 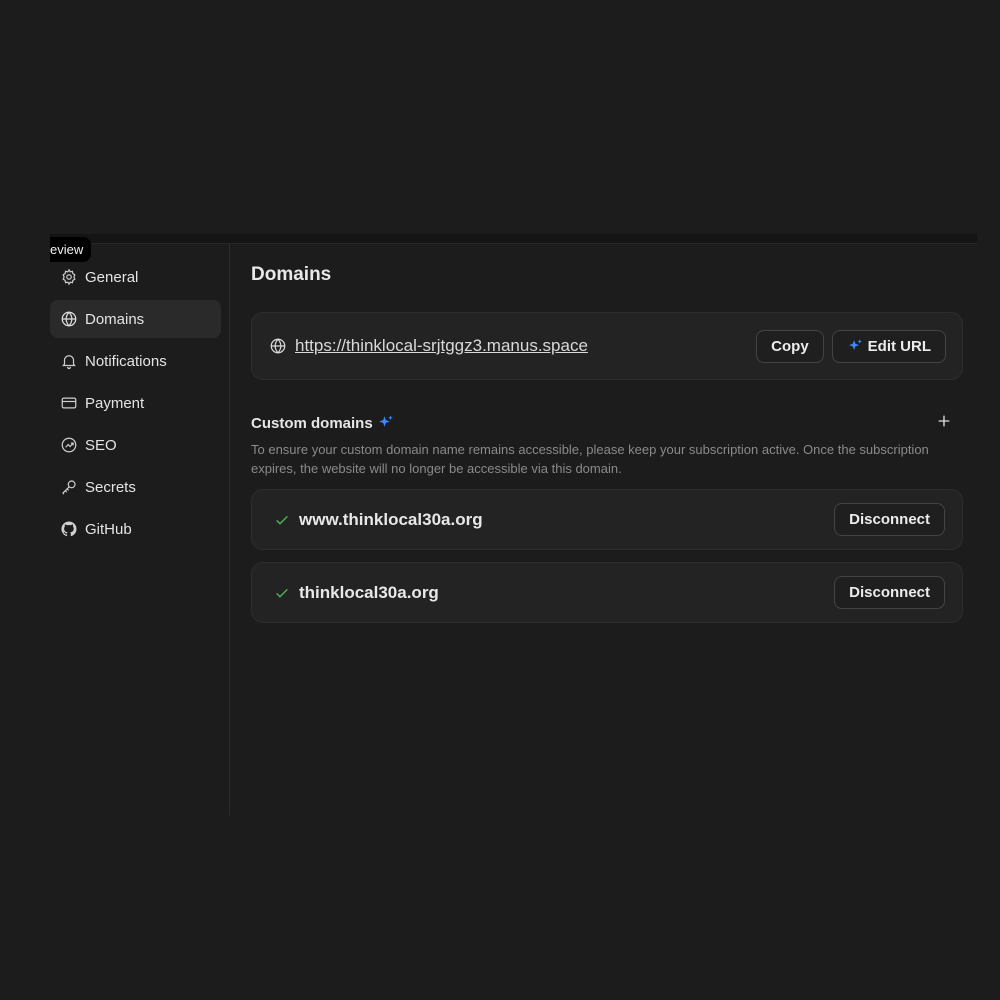 I want to click on custom-domains-header: Custom domains, so click(x=607, y=423).